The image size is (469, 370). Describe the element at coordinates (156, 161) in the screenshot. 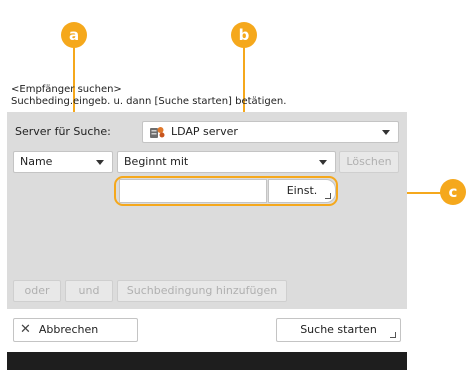

I see `condition-select-value: Beginnt mit` at that location.